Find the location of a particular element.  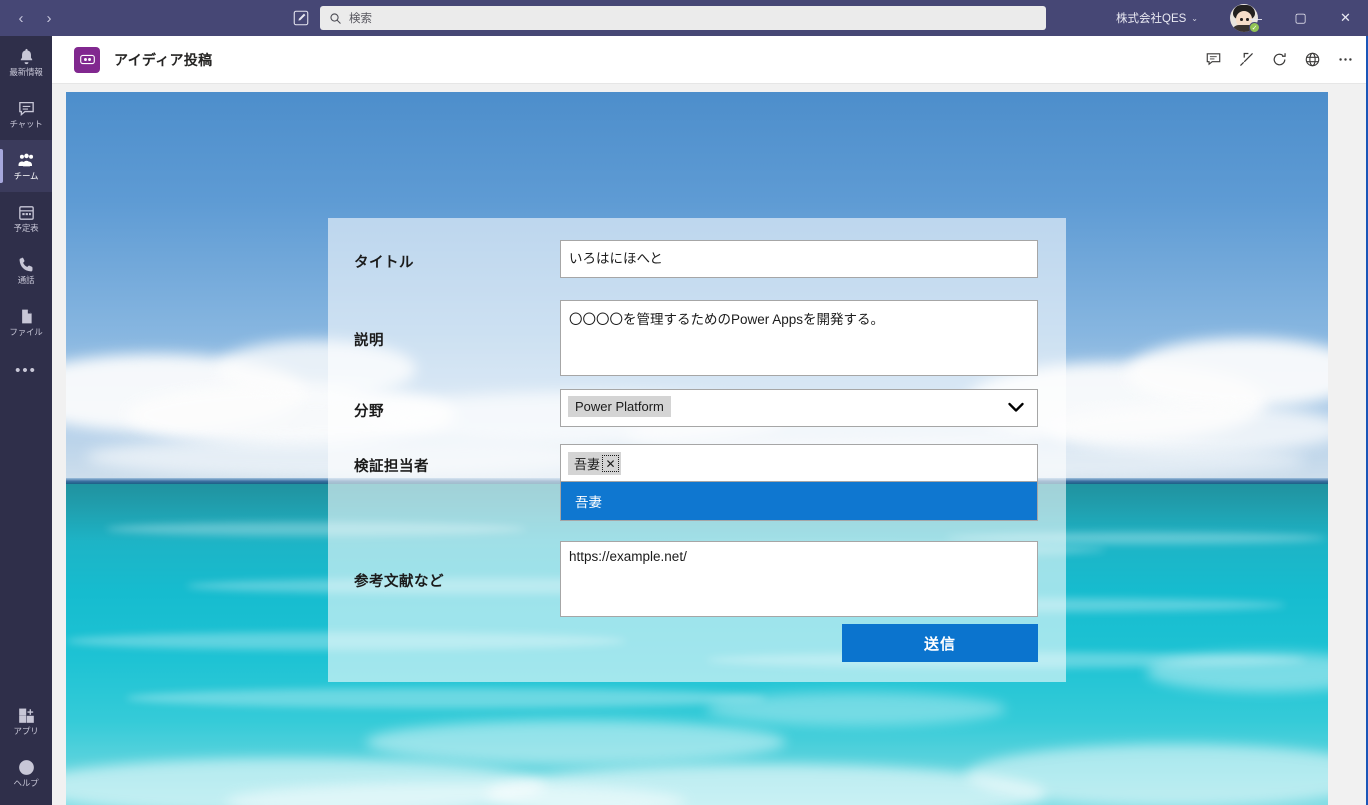

description-input: 〇〇〇〇を管理するためのPower Appsを開発する。 is located at coordinates (799, 338).